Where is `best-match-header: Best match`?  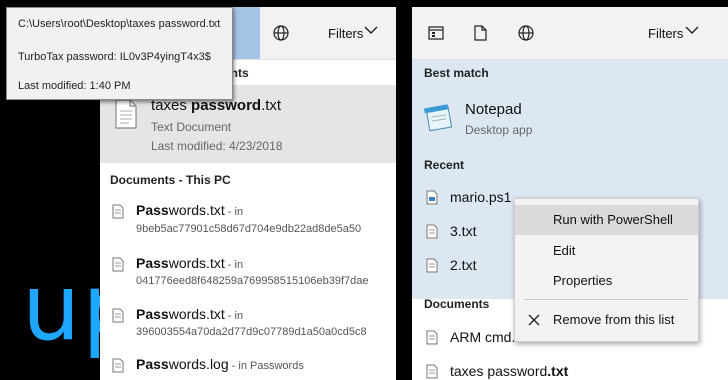 best-match-header: Best match is located at coordinates (456, 73).